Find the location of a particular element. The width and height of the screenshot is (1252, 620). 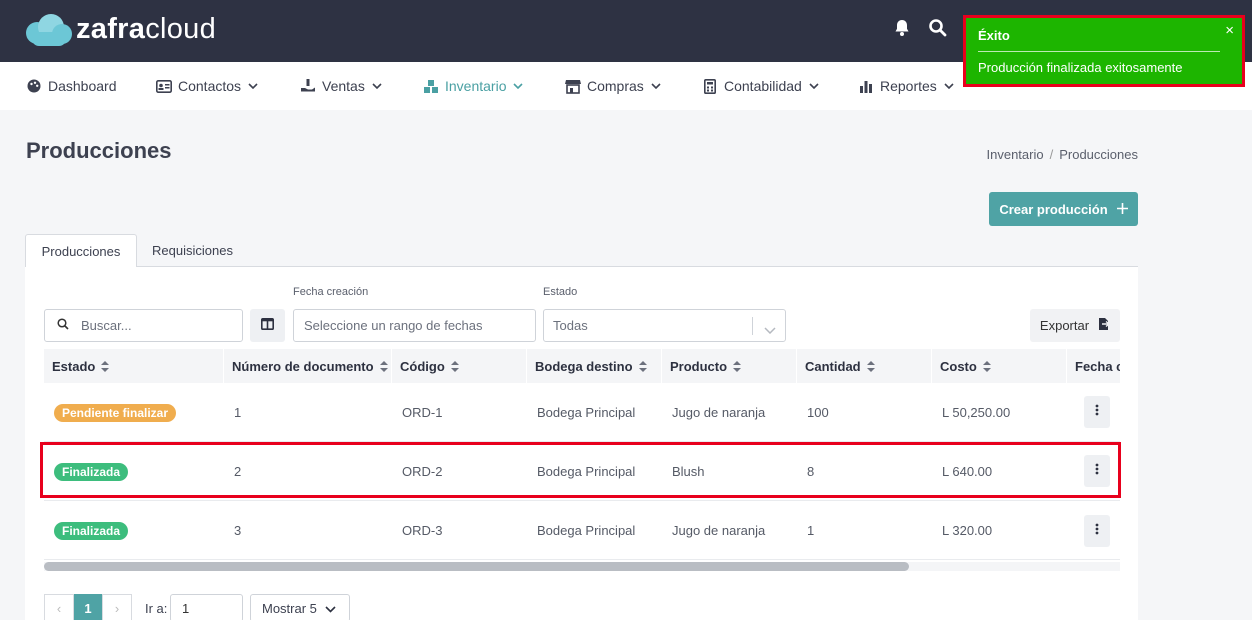

nav-label: Contactos is located at coordinates (210, 86).